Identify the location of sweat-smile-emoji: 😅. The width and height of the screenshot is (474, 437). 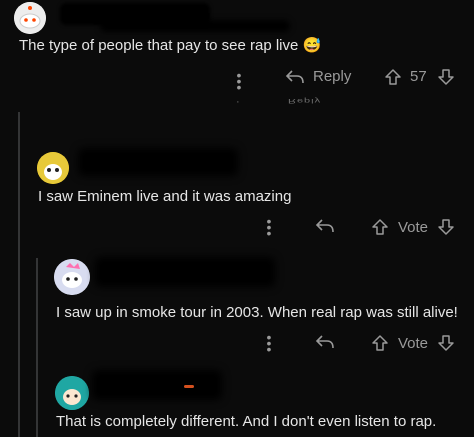
(312, 45).